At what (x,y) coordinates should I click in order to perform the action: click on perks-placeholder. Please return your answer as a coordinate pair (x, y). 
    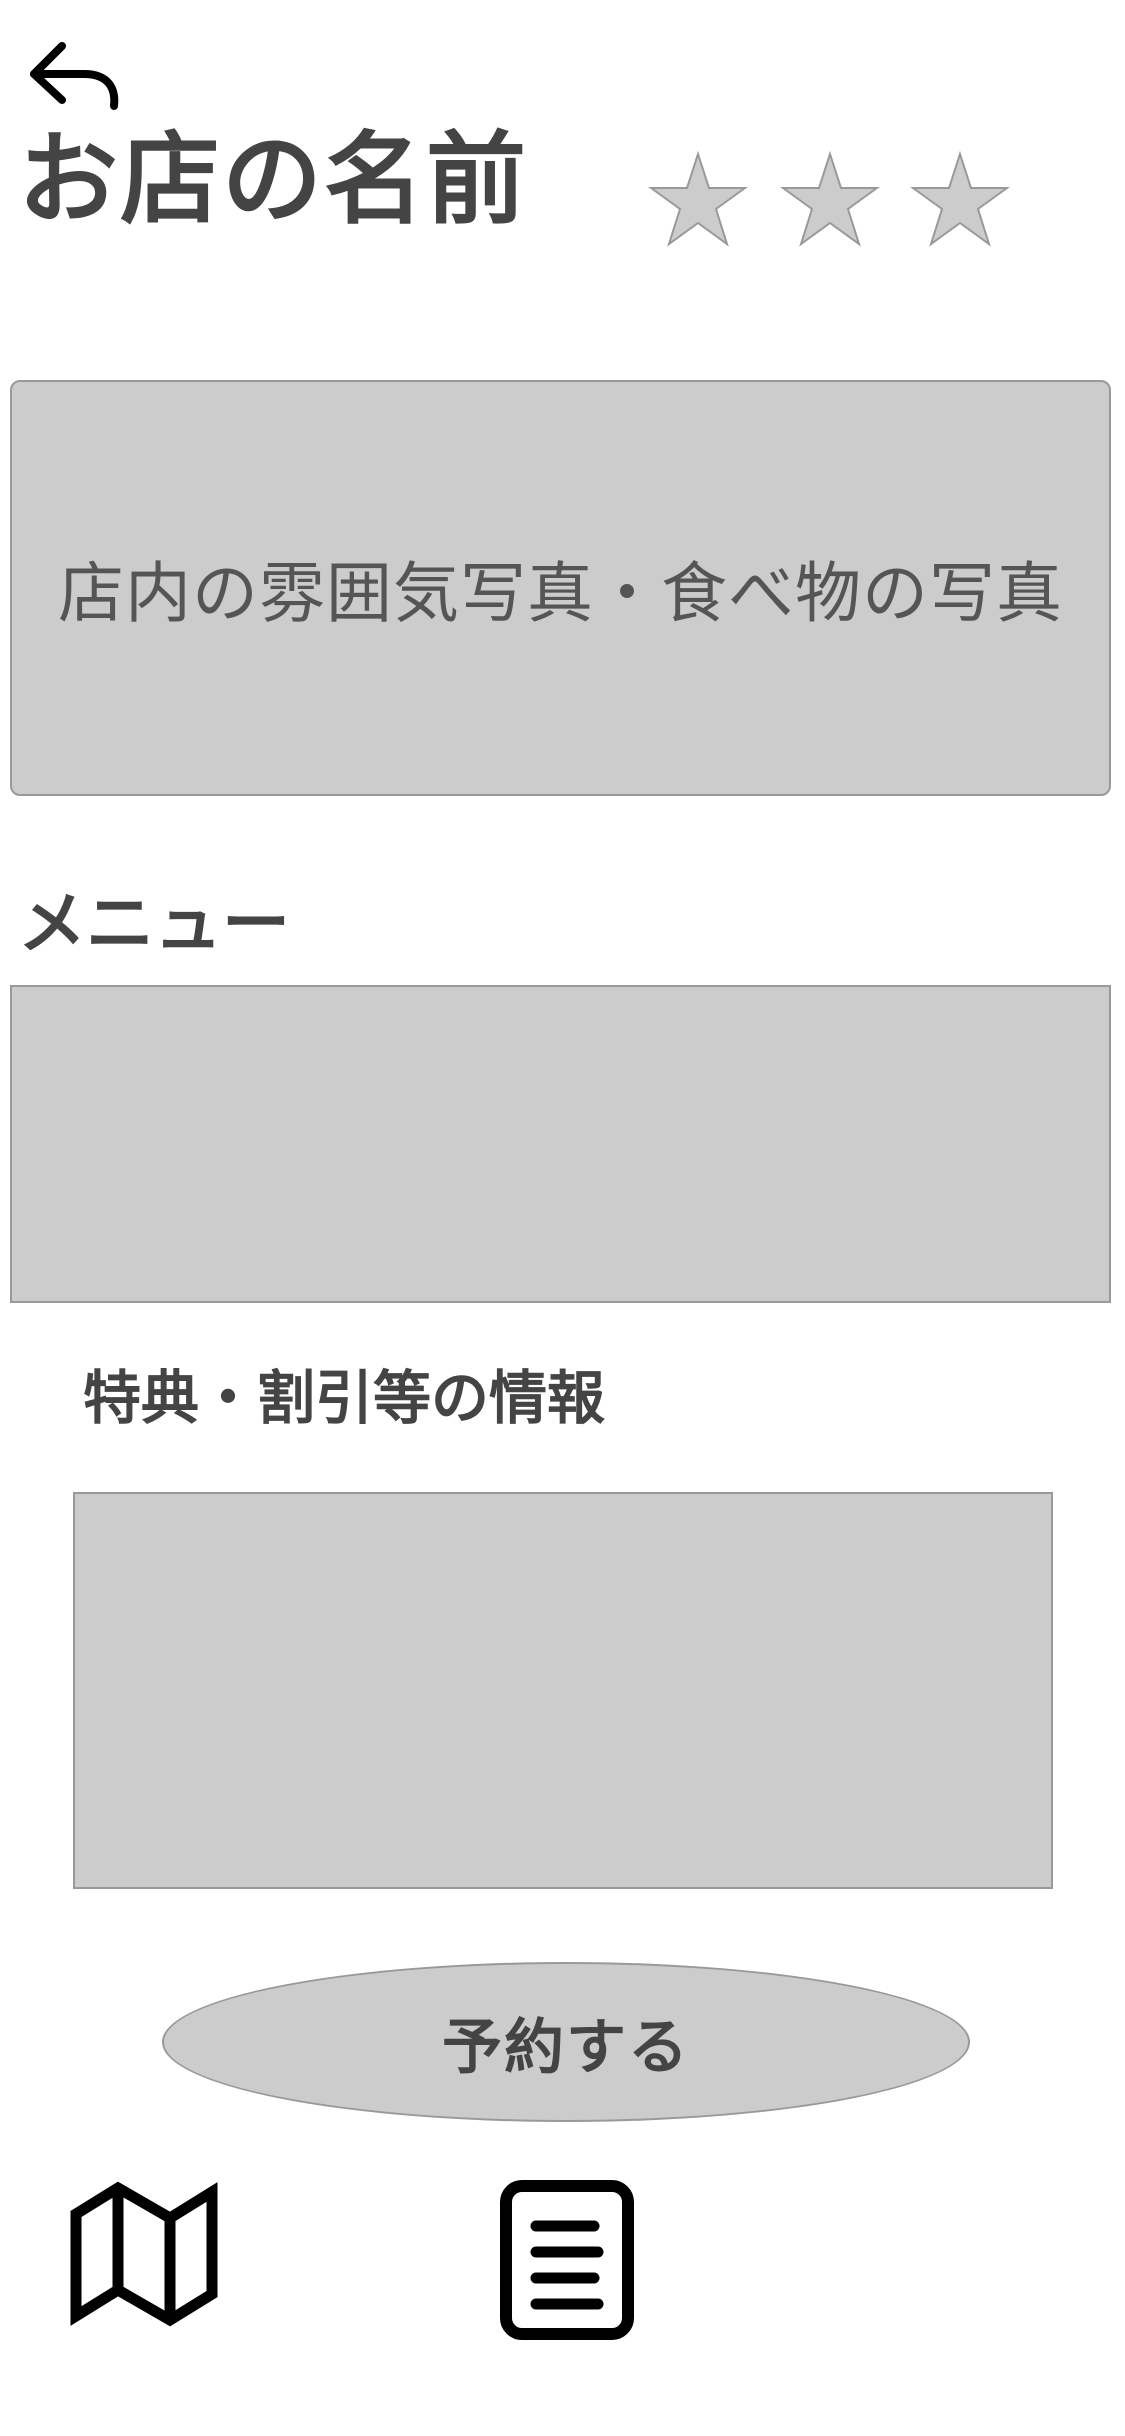
    Looking at the image, I should click on (563, 1690).